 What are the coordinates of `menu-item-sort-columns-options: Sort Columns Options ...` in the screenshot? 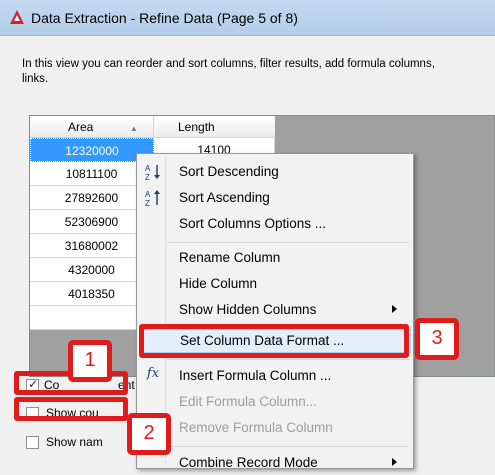 It's located at (275, 224).